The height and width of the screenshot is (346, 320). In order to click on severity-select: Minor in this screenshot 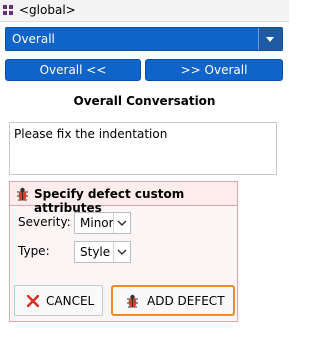, I will do `click(102, 223)`.